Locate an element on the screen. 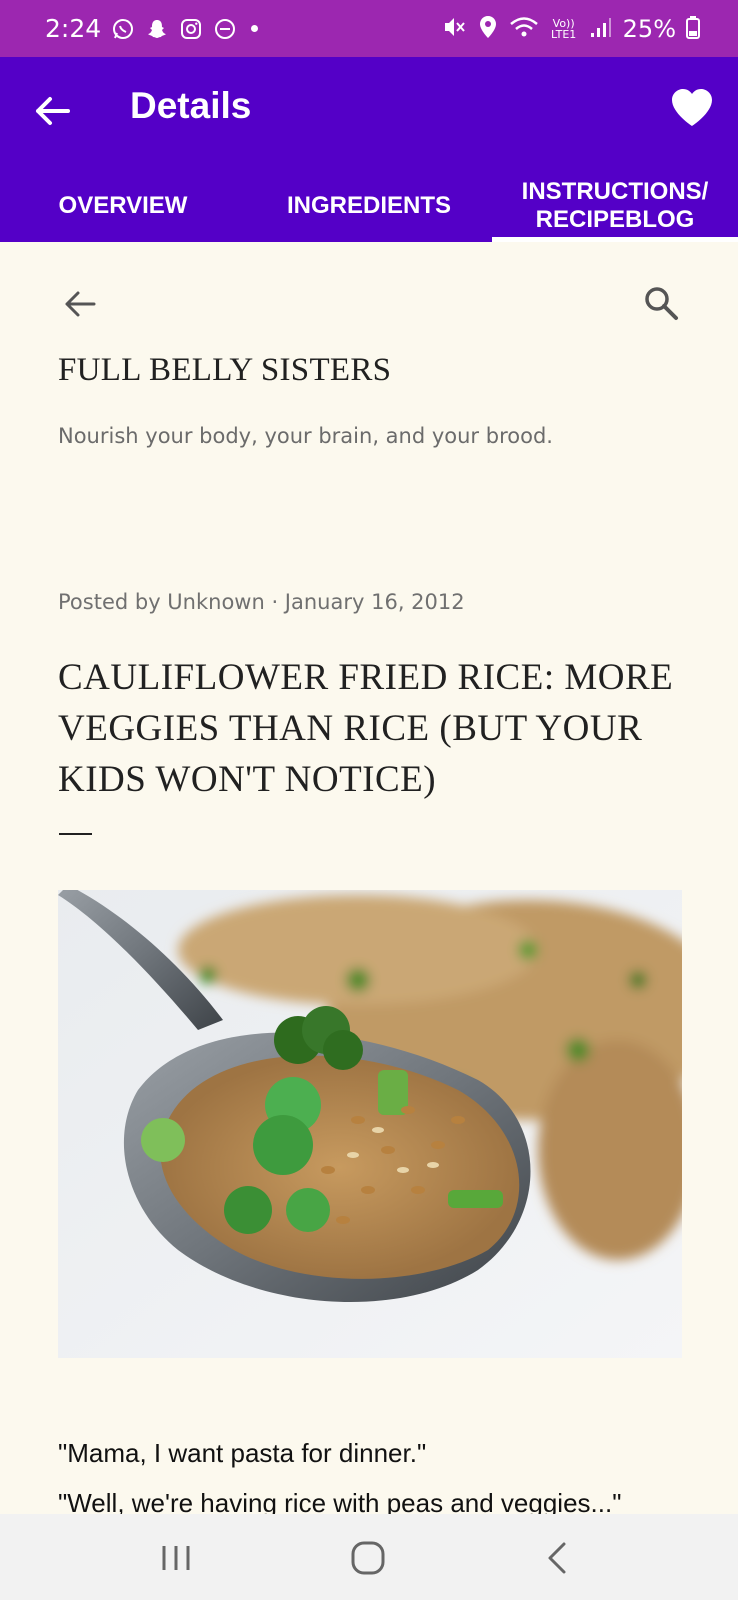  post-paragraph: "Mama, I want pasta for dinner." is located at coordinates (242, 1453).